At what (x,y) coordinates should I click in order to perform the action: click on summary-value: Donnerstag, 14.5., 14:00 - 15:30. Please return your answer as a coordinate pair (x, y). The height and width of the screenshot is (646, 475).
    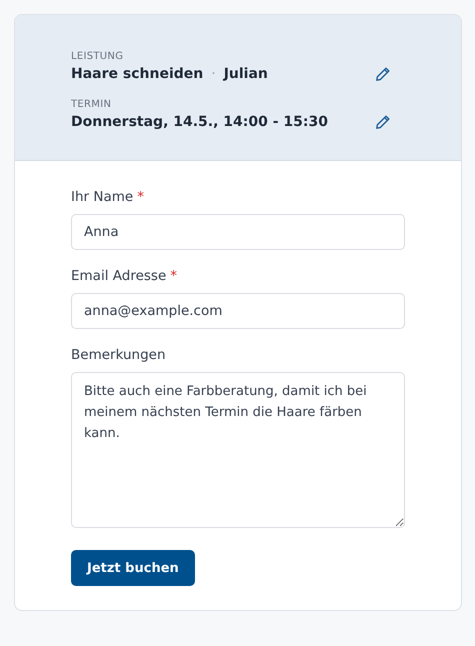
    Looking at the image, I should click on (199, 122).